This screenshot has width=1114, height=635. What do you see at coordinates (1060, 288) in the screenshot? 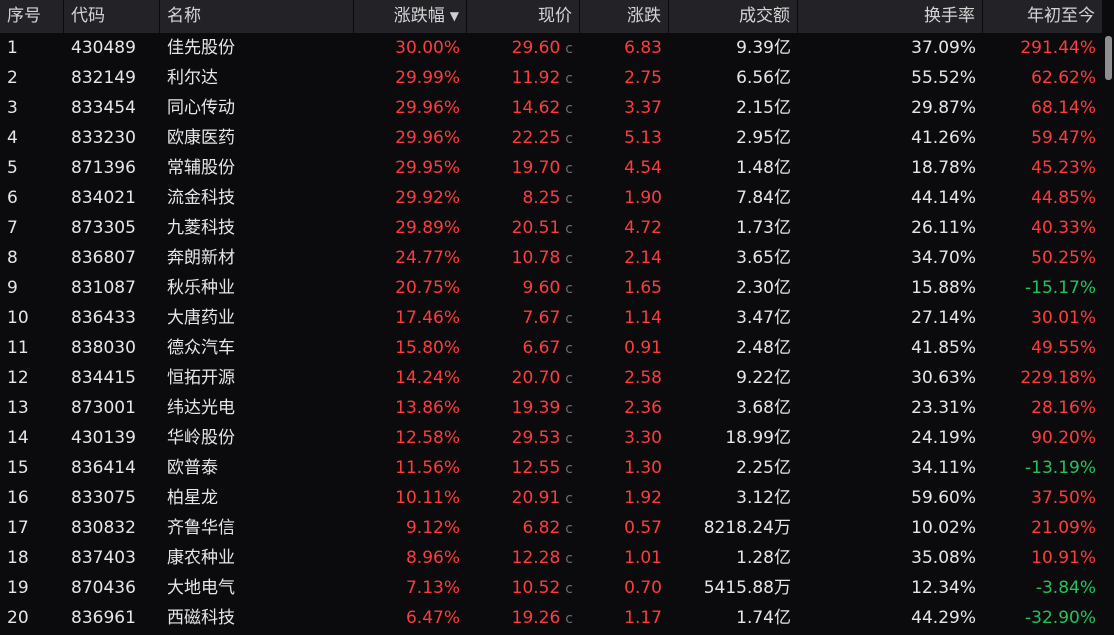
I see `row-ytd-text: -15.17%` at bounding box center [1060, 288].